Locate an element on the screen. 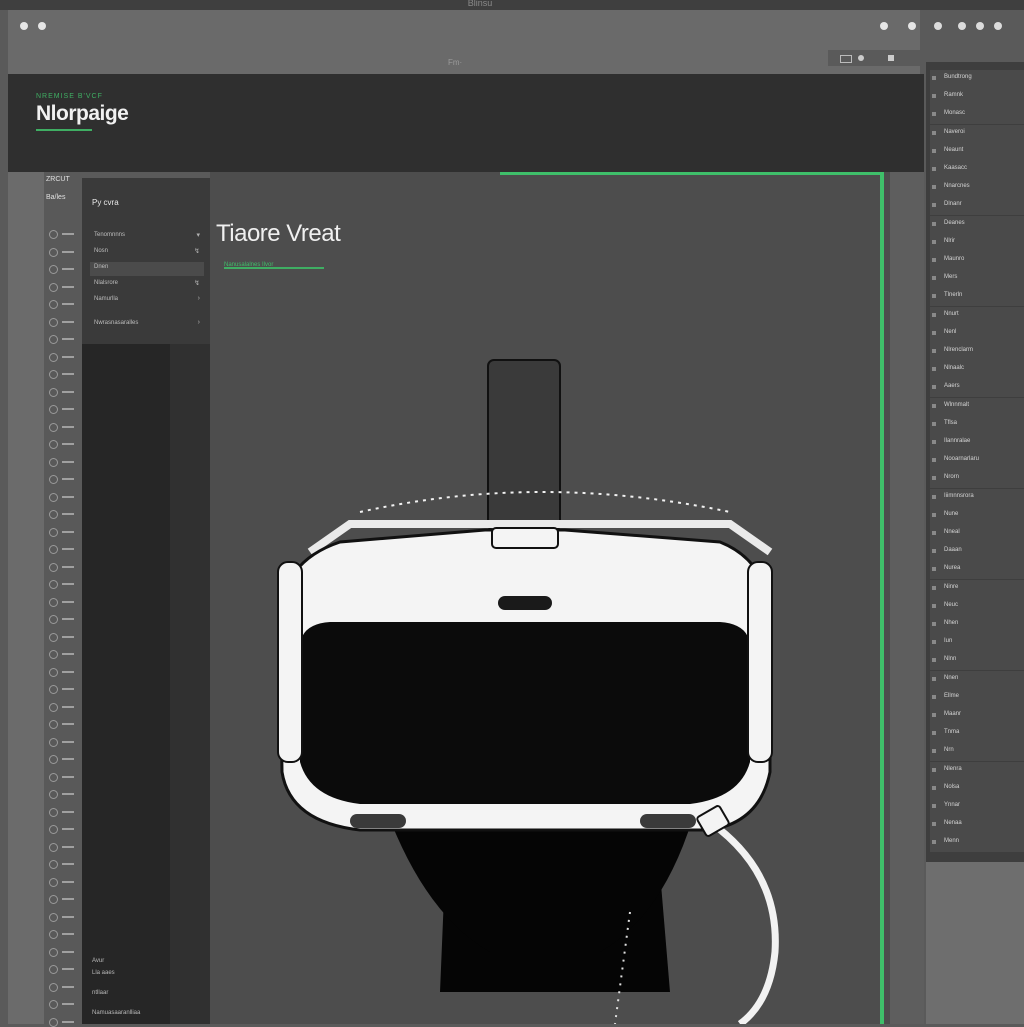  panel-list-item: Nrn is located at coordinates (977, 752).